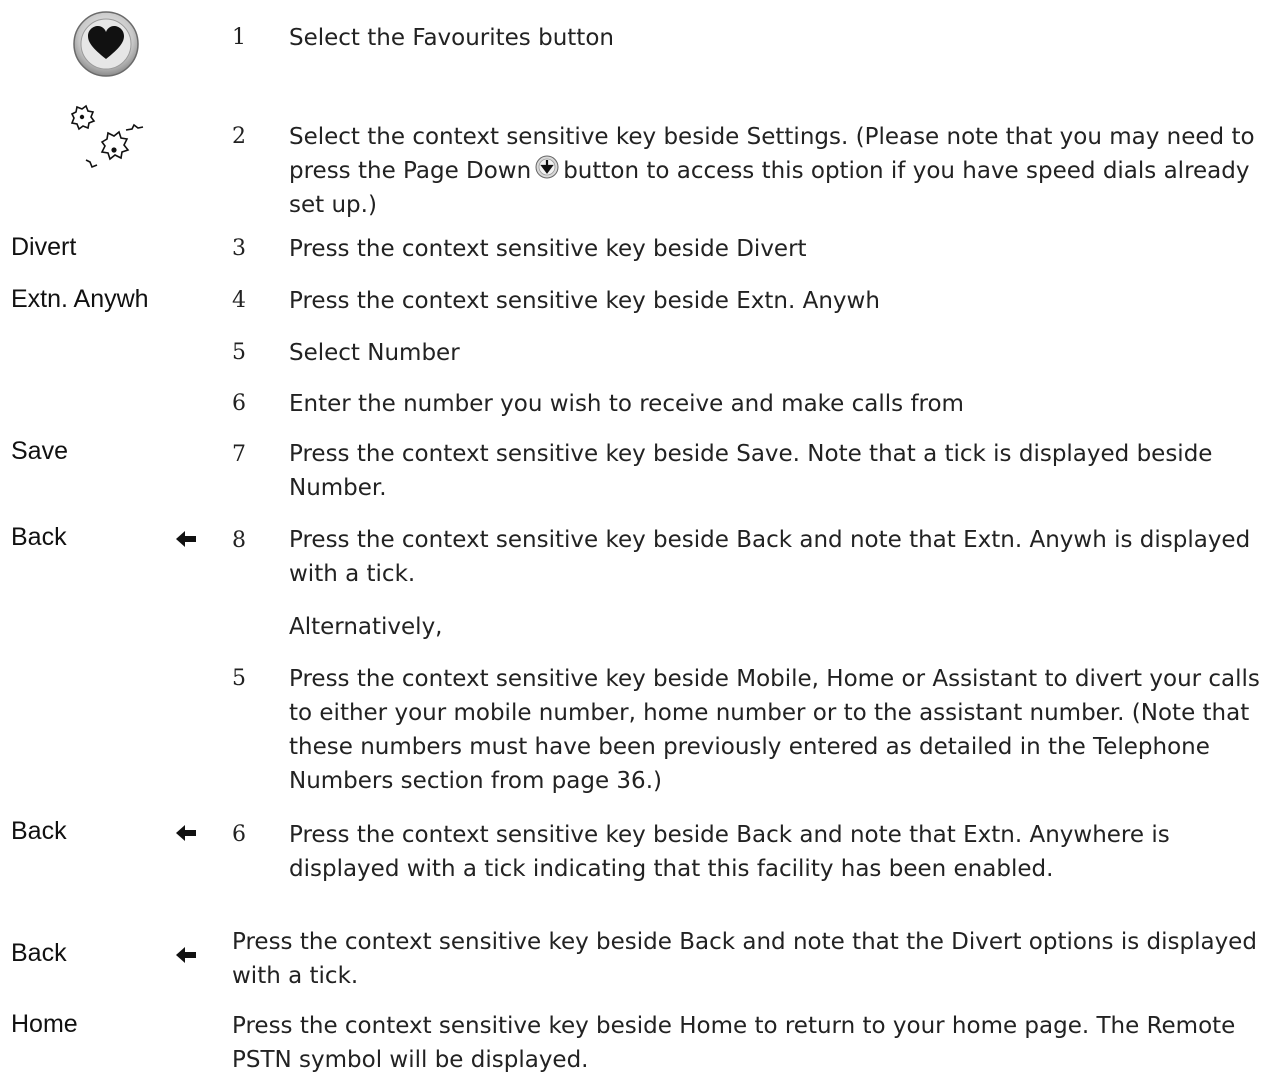 This screenshot has width=1272, height=1077. I want to click on alternatively-text: Alternatively,, so click(366, 627).